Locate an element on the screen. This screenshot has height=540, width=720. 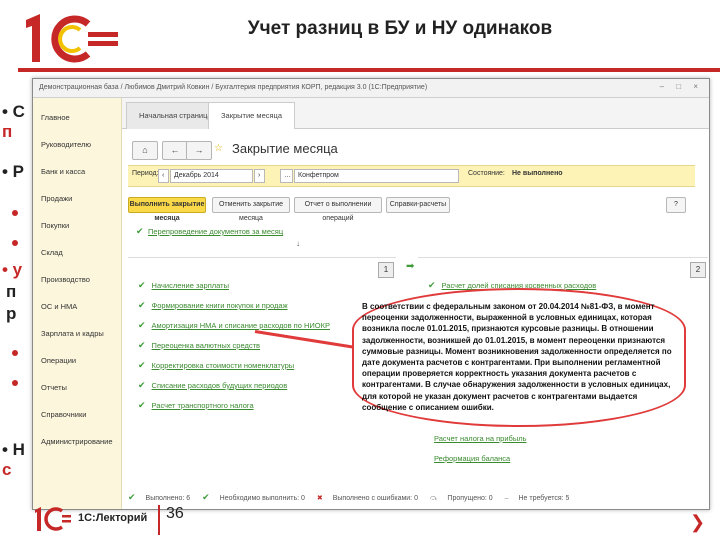
status-label: Состояние: is located at coordinates (486, 173).